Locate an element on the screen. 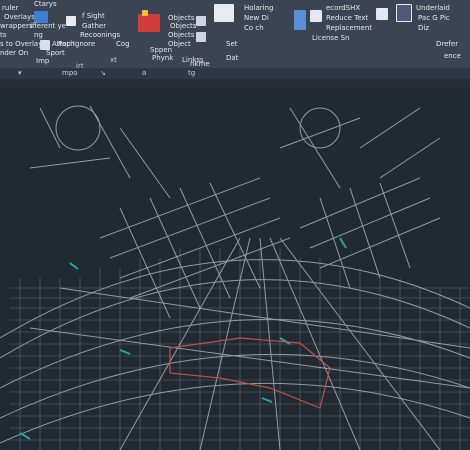 The width and height of the screenshot is (470, 450). ribbon-item: Cog is located at coordinates (123, 44).